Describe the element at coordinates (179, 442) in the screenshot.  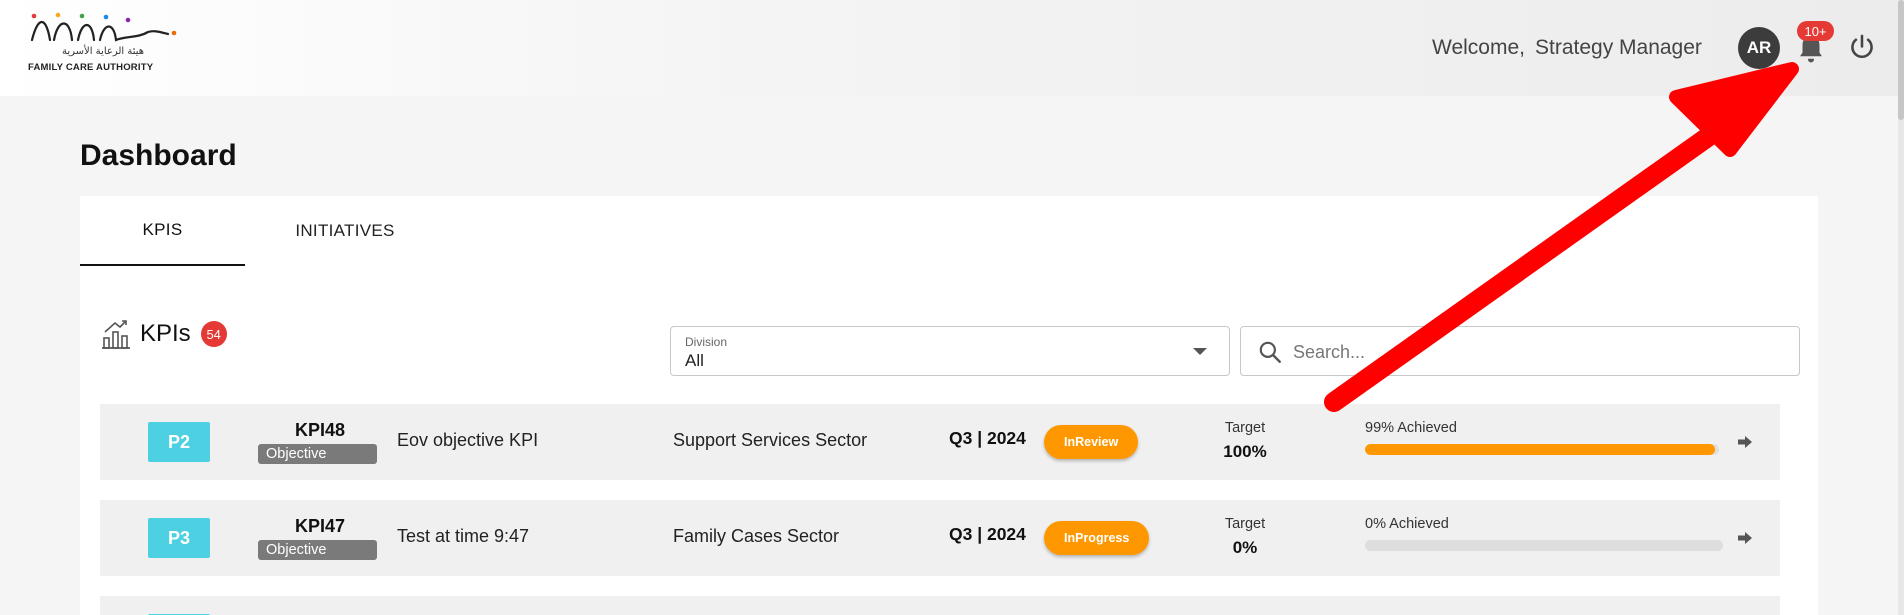
I see `priority-badge: P2` at that location.